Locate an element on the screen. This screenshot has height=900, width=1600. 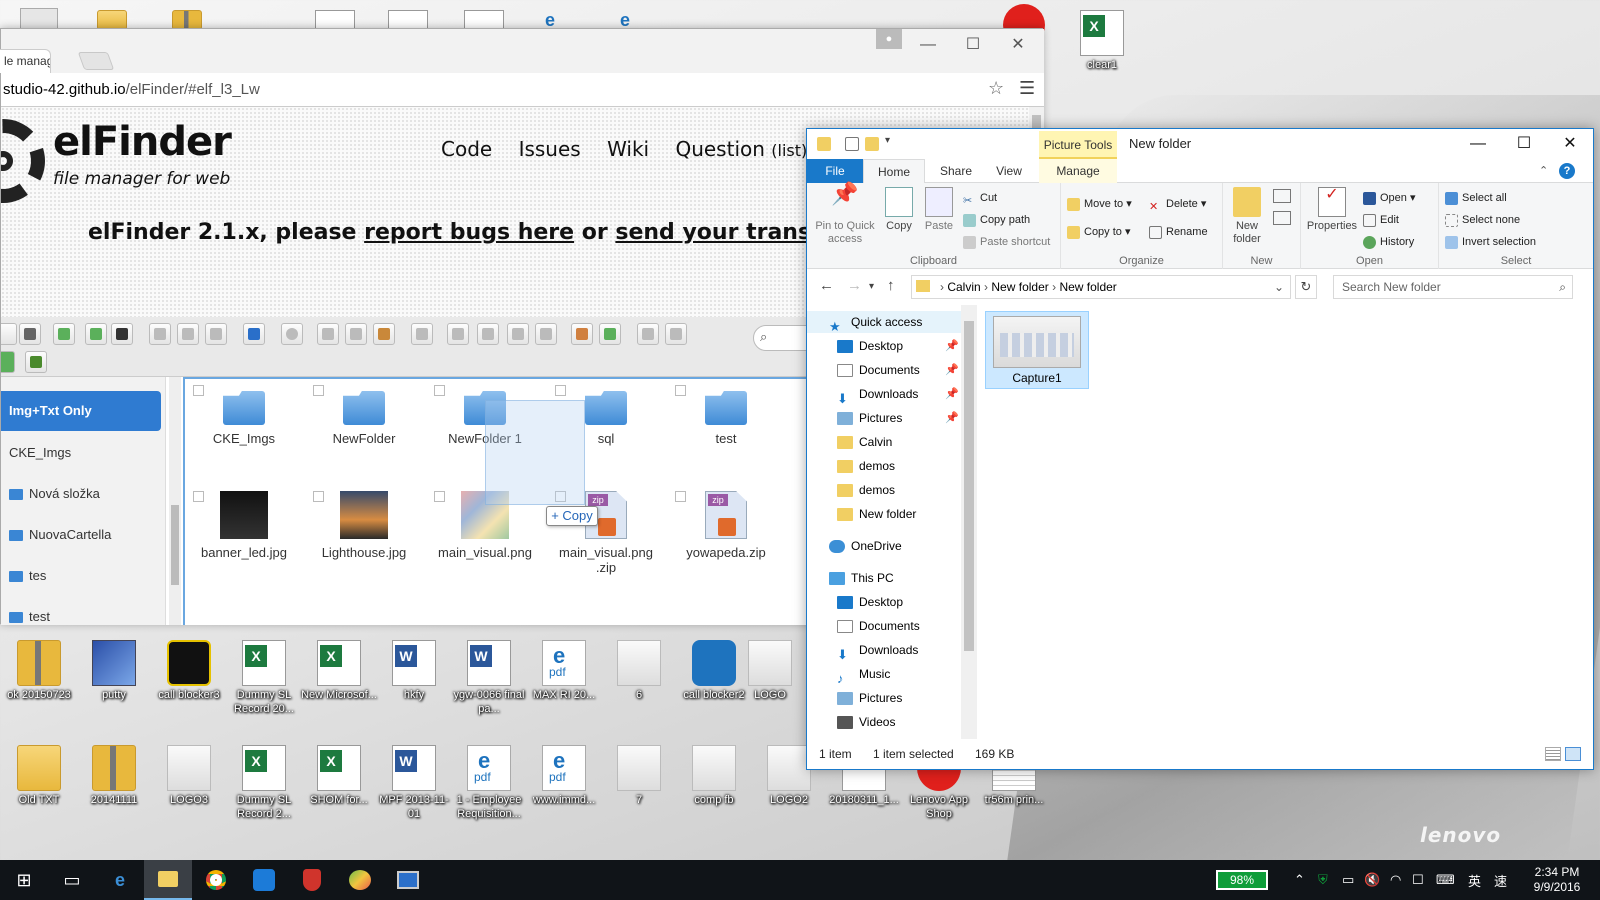
file-item: zip yowapeda.zip is located at coordinates (726, 522).